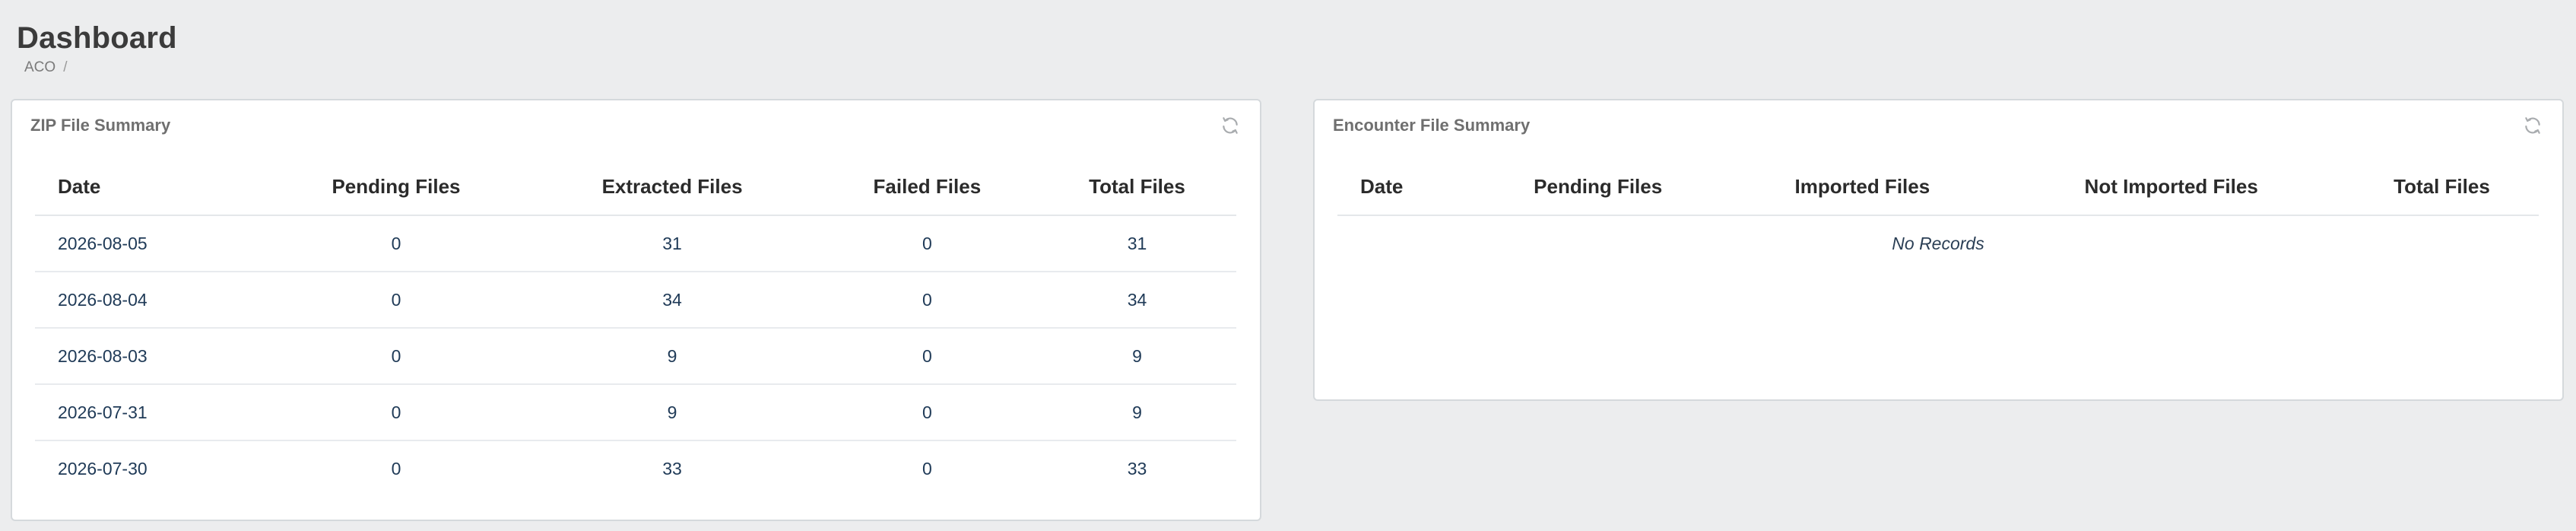  Describe the element at coordinates (927, 187) in the screenshot. I see `column-header-failed-files: Failed Files` at that location.